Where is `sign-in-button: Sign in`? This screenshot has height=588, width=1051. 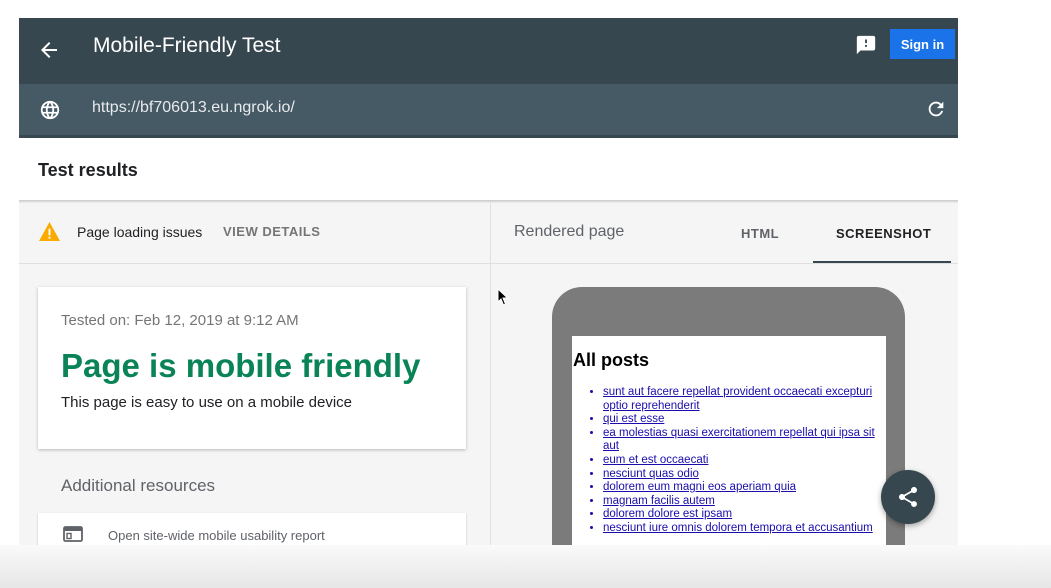
sign-in-button: Sign in is located at coordinates (922, 44).